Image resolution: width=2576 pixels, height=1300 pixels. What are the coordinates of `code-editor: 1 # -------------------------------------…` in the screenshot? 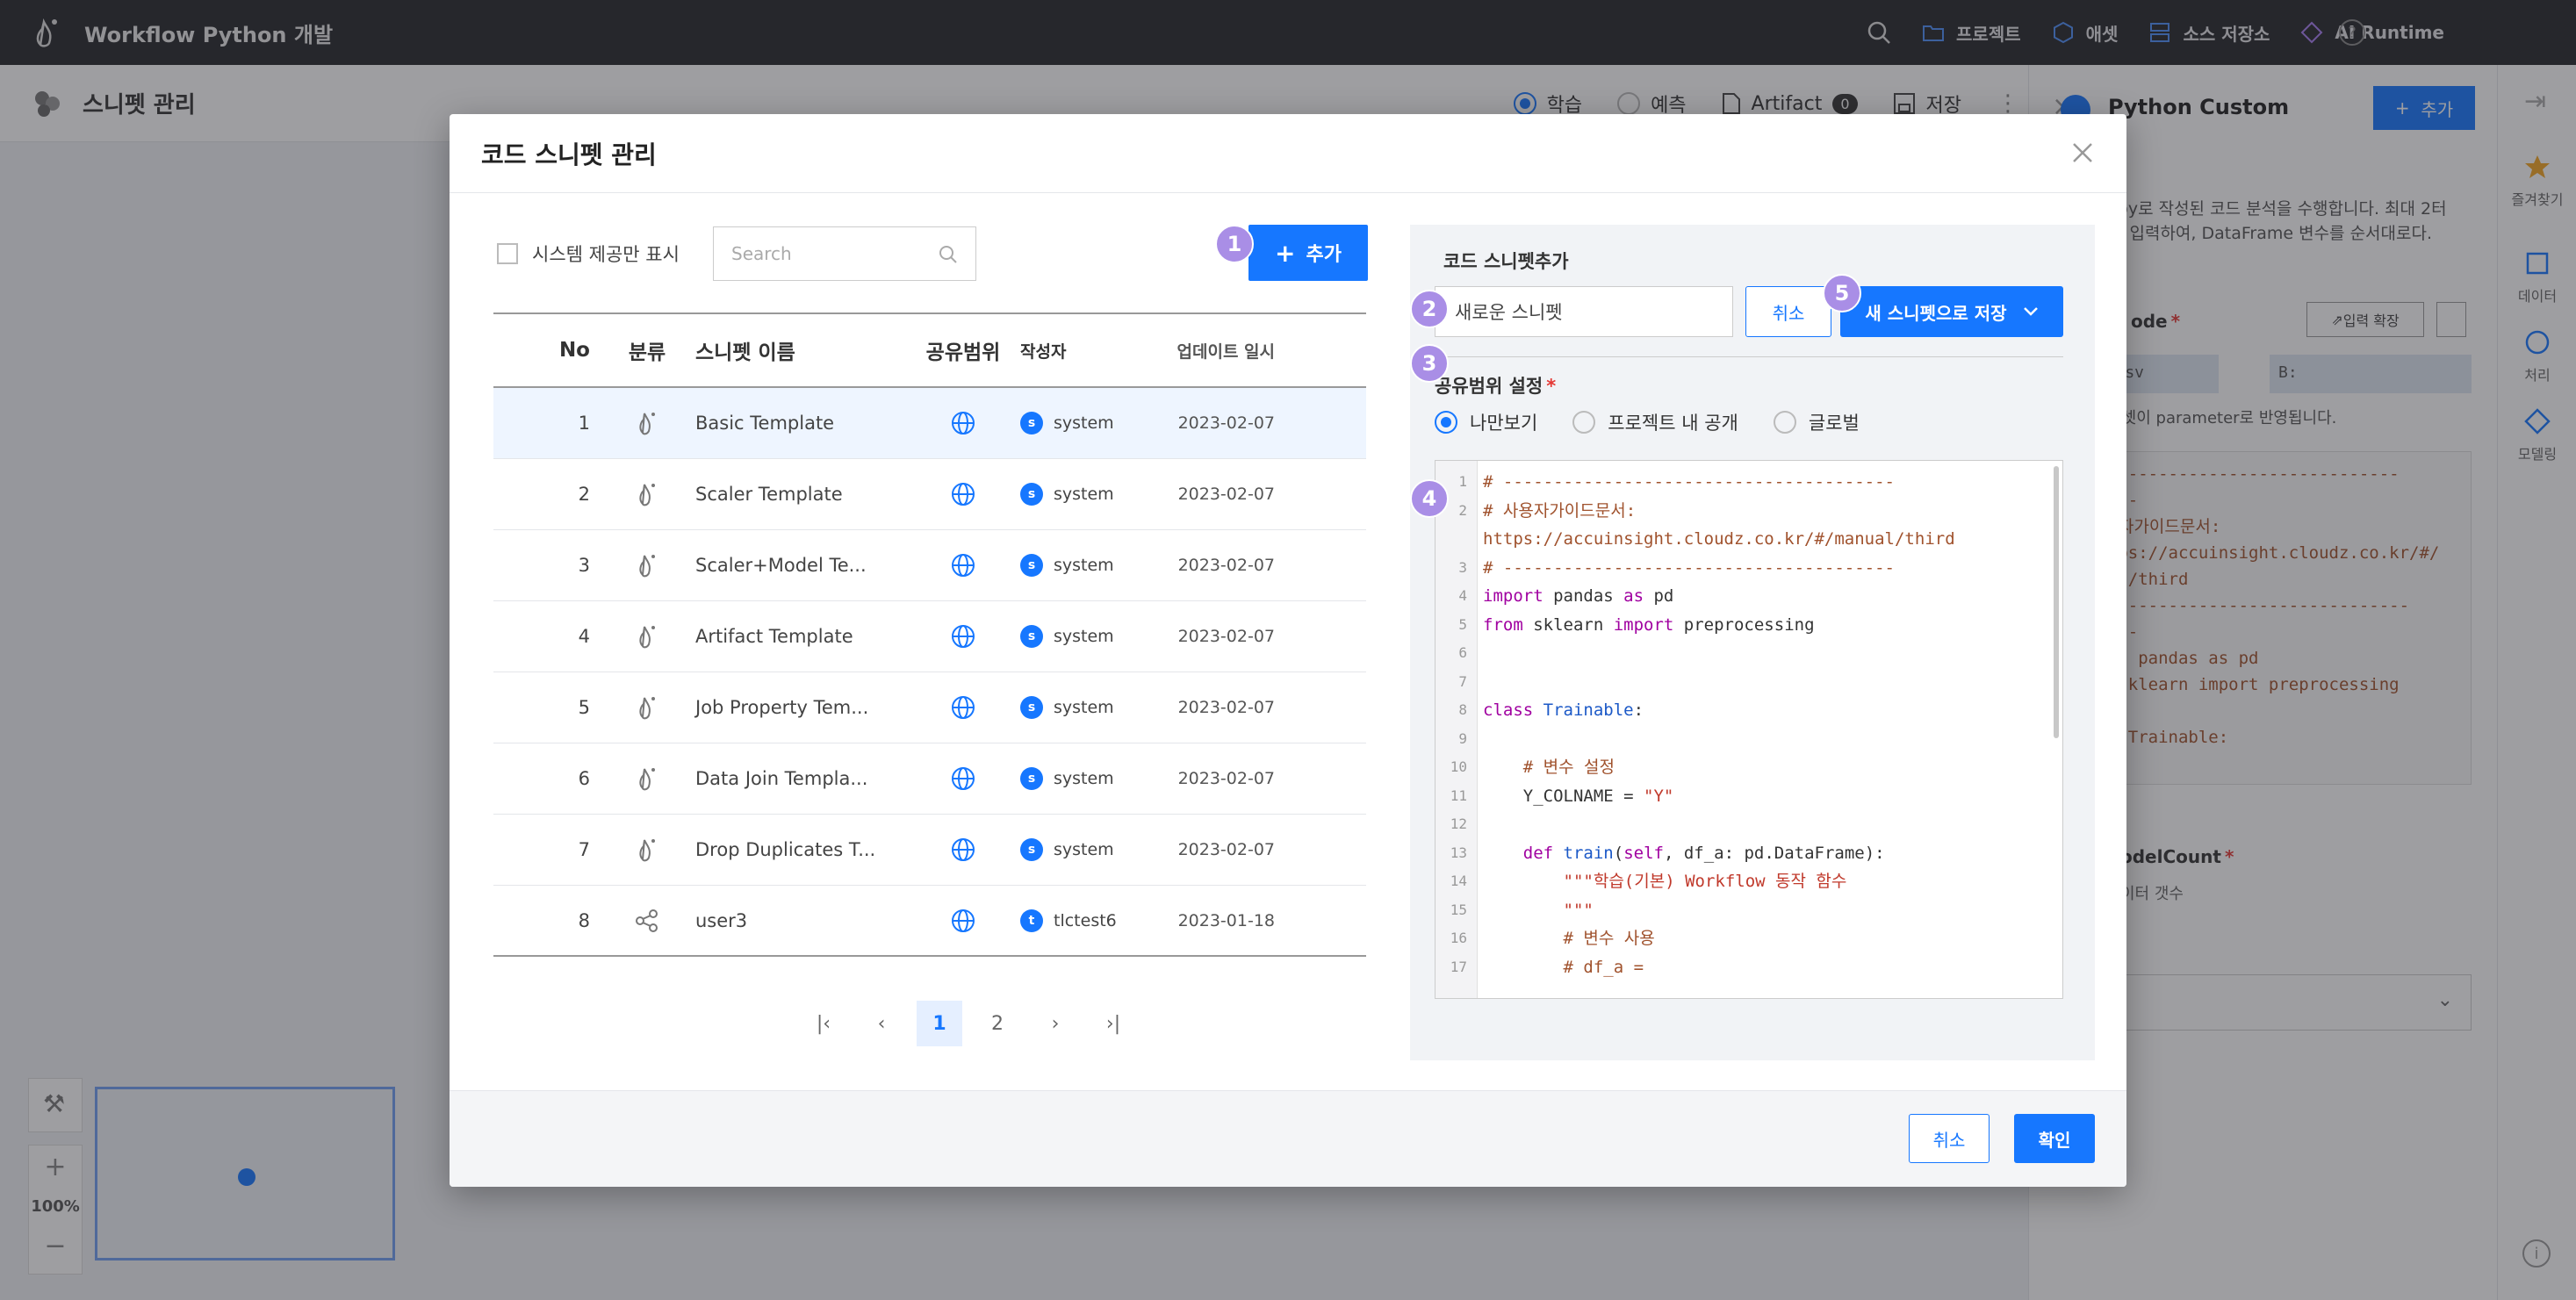 It's located at (1749, 729).